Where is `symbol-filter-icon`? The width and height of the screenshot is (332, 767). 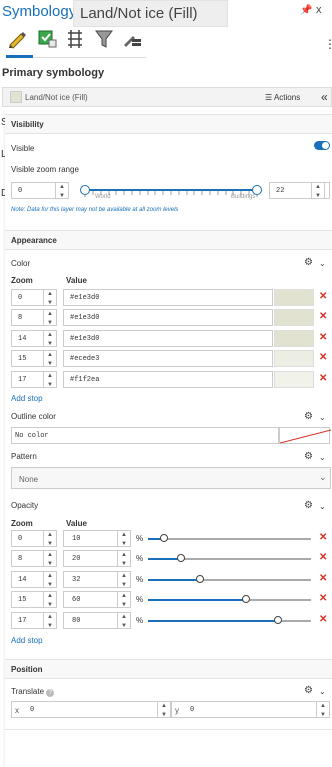 symbol-filter-icon is located at coordinates (104, 39).